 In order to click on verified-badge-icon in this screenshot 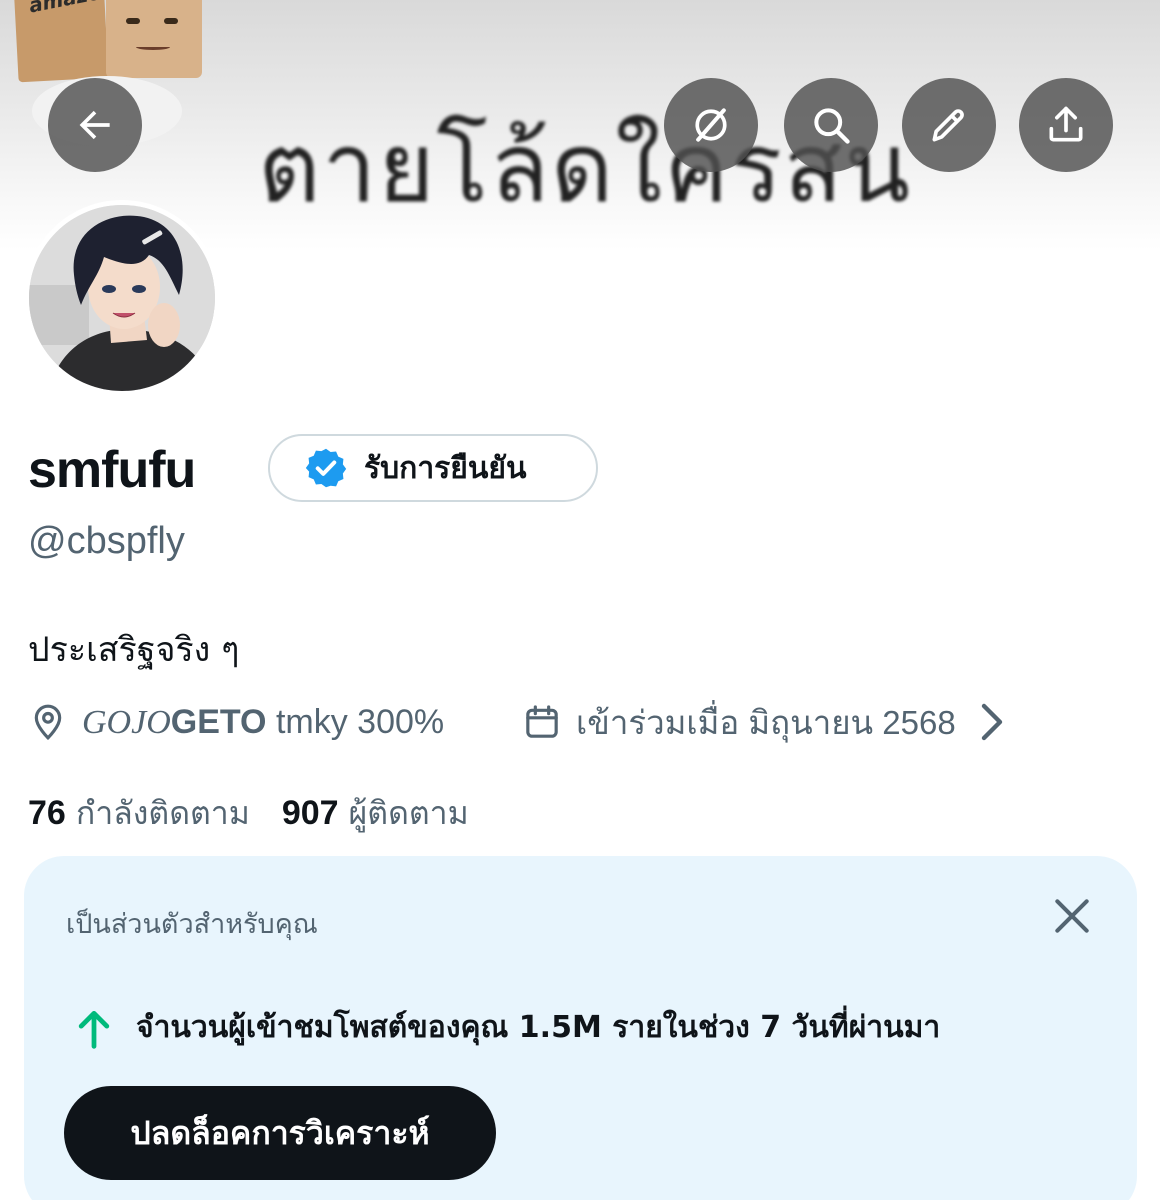, I will do `click(326, 468)`.